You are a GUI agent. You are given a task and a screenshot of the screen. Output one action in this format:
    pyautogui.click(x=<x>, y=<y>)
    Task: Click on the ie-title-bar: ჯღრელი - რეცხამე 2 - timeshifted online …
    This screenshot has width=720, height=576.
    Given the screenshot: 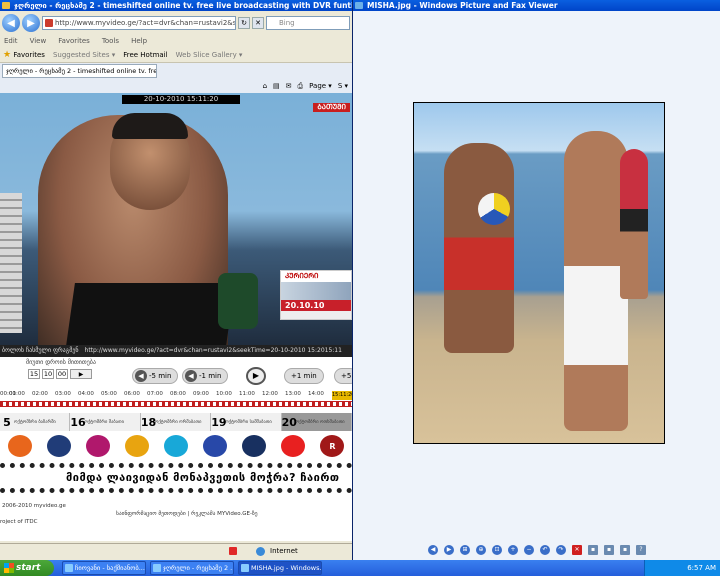 What is the action you would take?
    pyautogui.click(x=176, y=5)
    